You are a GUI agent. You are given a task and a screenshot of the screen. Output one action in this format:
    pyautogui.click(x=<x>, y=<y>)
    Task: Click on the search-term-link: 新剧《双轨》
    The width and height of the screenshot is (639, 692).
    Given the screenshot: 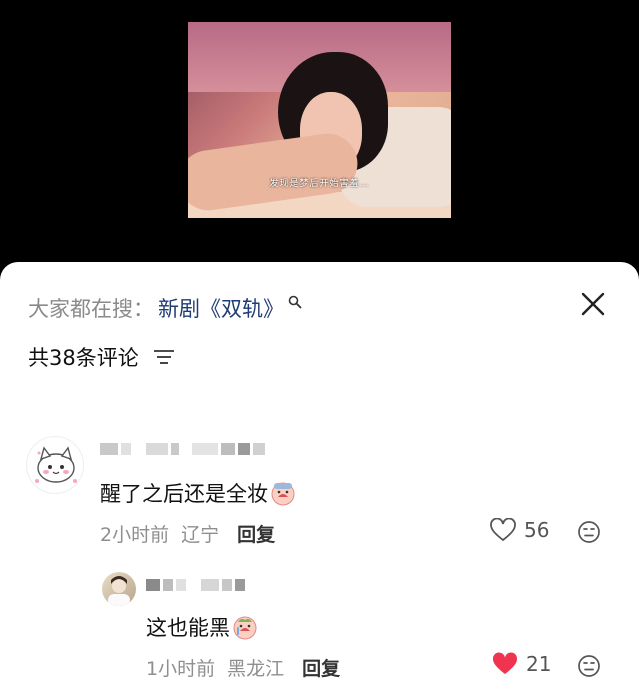 What is the action you would take?
    pyautogui.click(x=221, y=308)
    